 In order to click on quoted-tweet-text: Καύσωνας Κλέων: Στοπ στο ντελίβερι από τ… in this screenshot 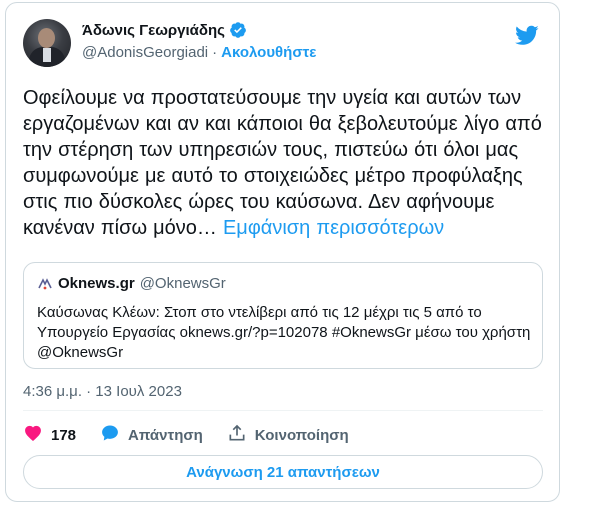, I will do `click(284, 332)`.